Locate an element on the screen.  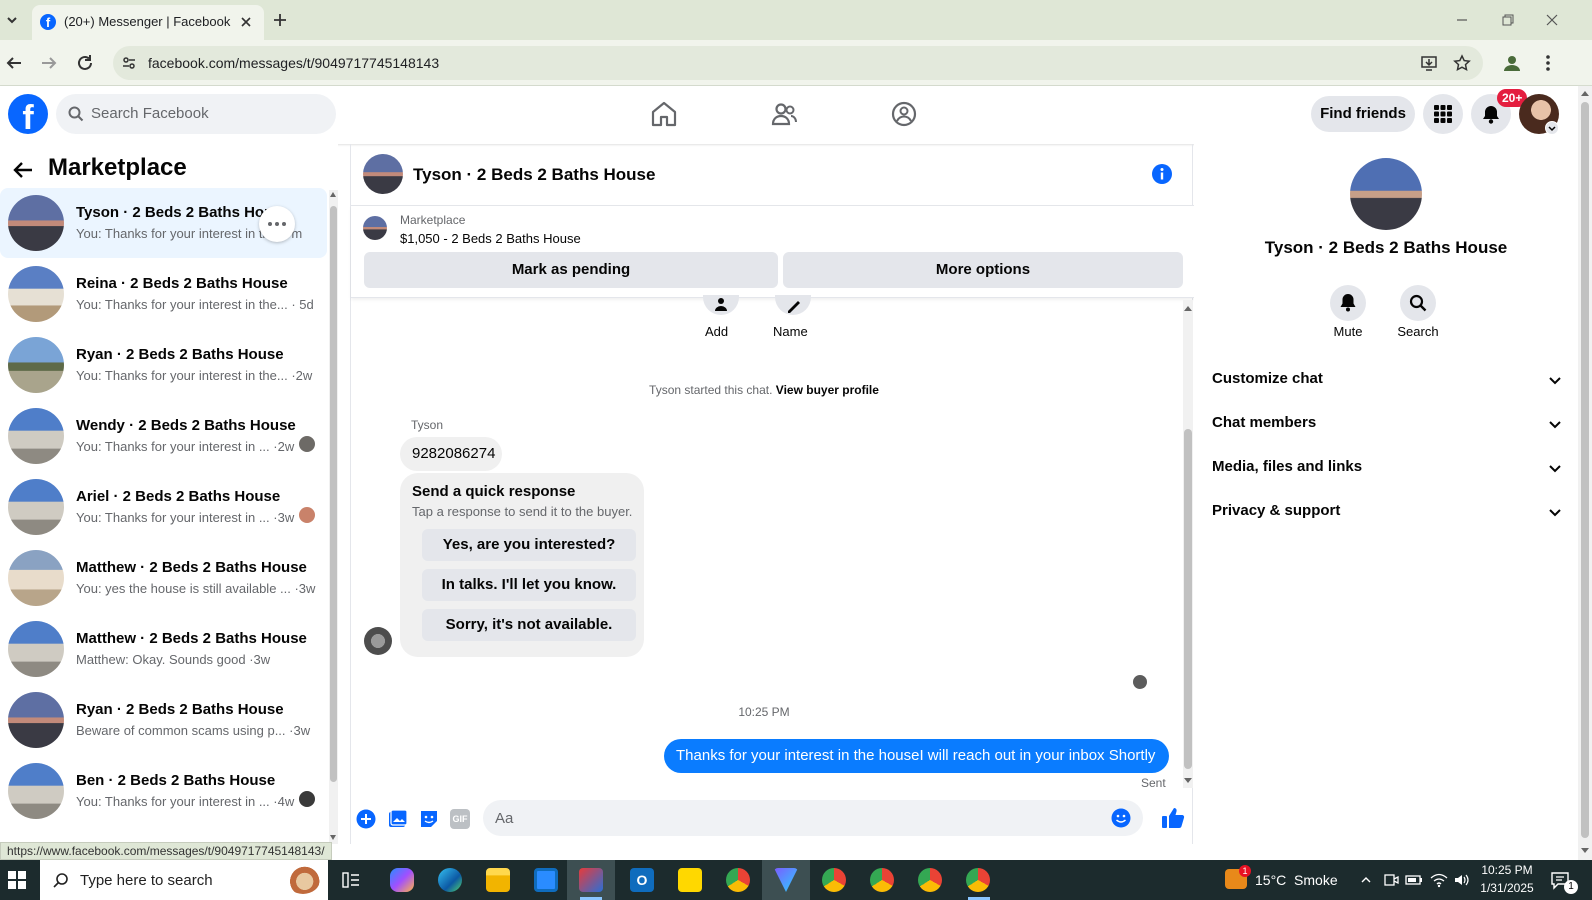
sidebar-scrollbar is located at coordinates (333, 517).